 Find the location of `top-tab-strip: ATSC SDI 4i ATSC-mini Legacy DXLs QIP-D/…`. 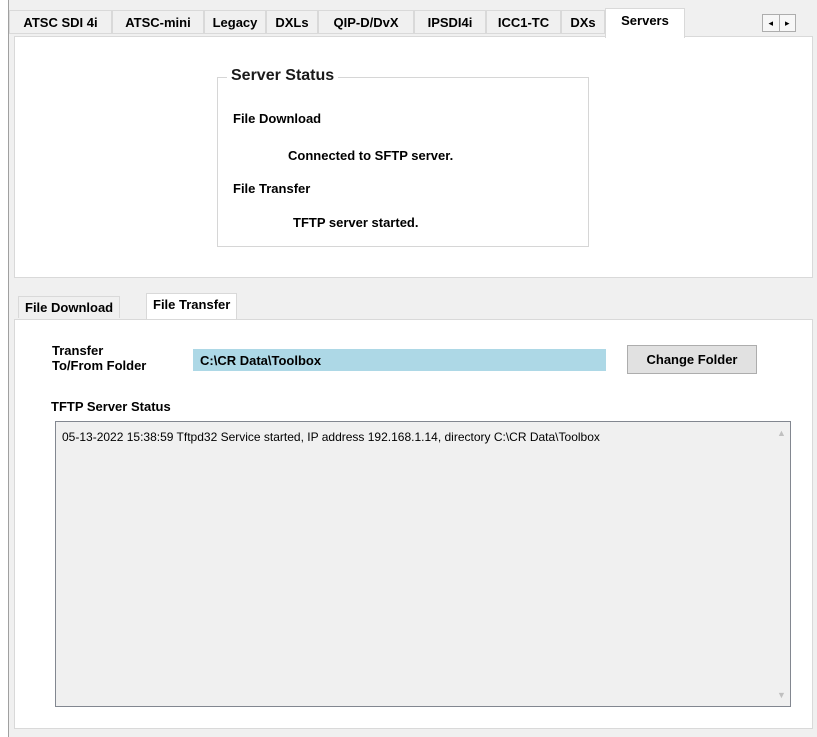

top-tab-strip: ATSC SDI 4i ATSC-mini Legacy DXLs QIP-D/… is located at coordinates (413, 23).